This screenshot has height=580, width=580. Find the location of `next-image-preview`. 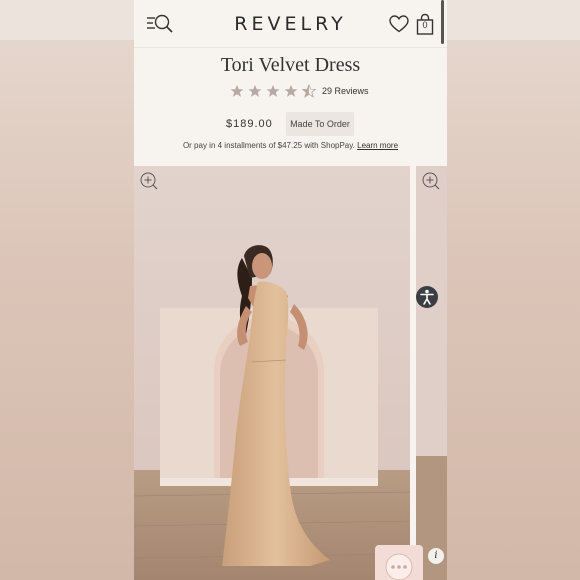

next-image-preview is located at coordinates (431, 373).